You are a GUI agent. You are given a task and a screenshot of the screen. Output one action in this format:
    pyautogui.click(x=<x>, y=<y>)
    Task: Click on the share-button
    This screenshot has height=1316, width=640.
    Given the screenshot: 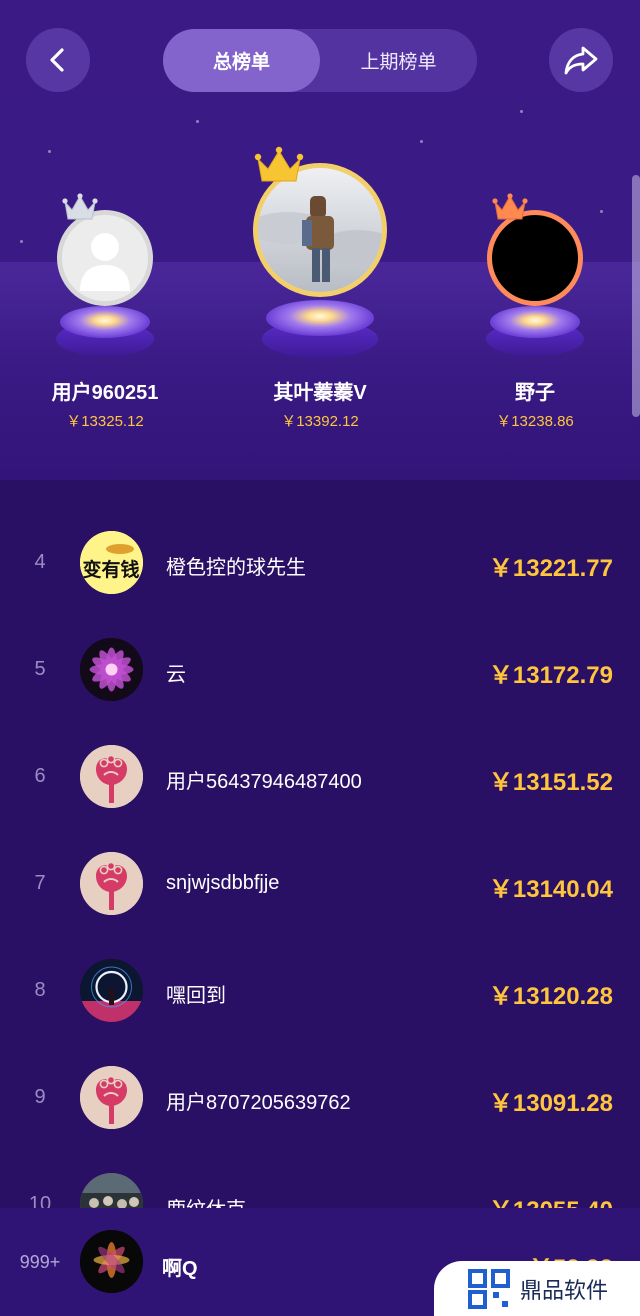 What is the action you would take?
    pyautogui.click(x=581, y=60)
    